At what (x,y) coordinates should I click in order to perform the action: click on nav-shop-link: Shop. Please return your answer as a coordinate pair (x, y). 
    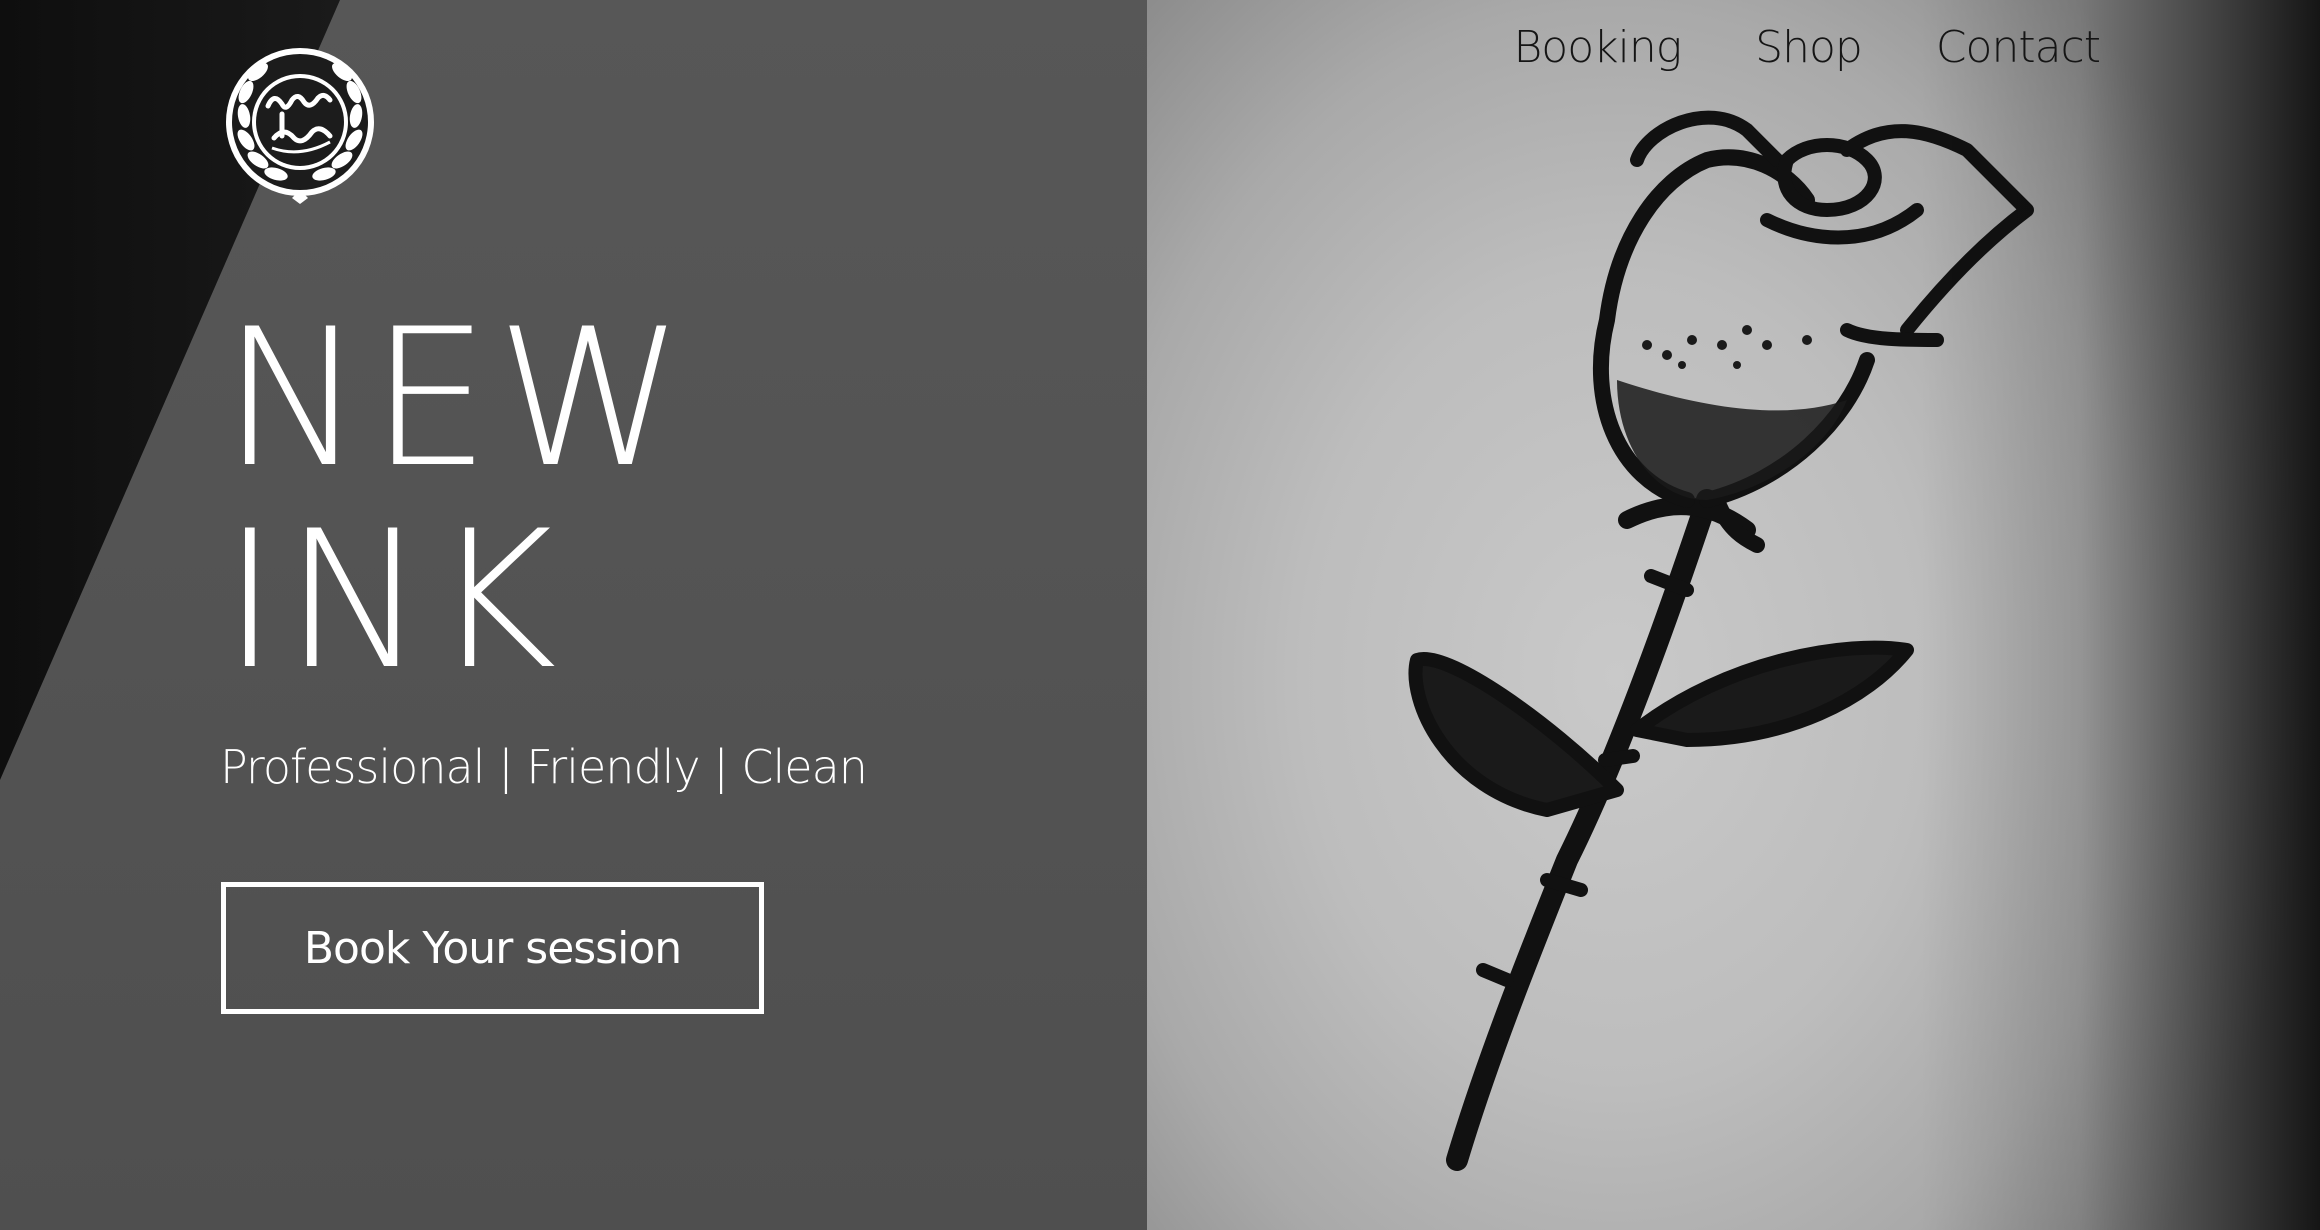
    Looking at the image, I should click on (1809, 47).